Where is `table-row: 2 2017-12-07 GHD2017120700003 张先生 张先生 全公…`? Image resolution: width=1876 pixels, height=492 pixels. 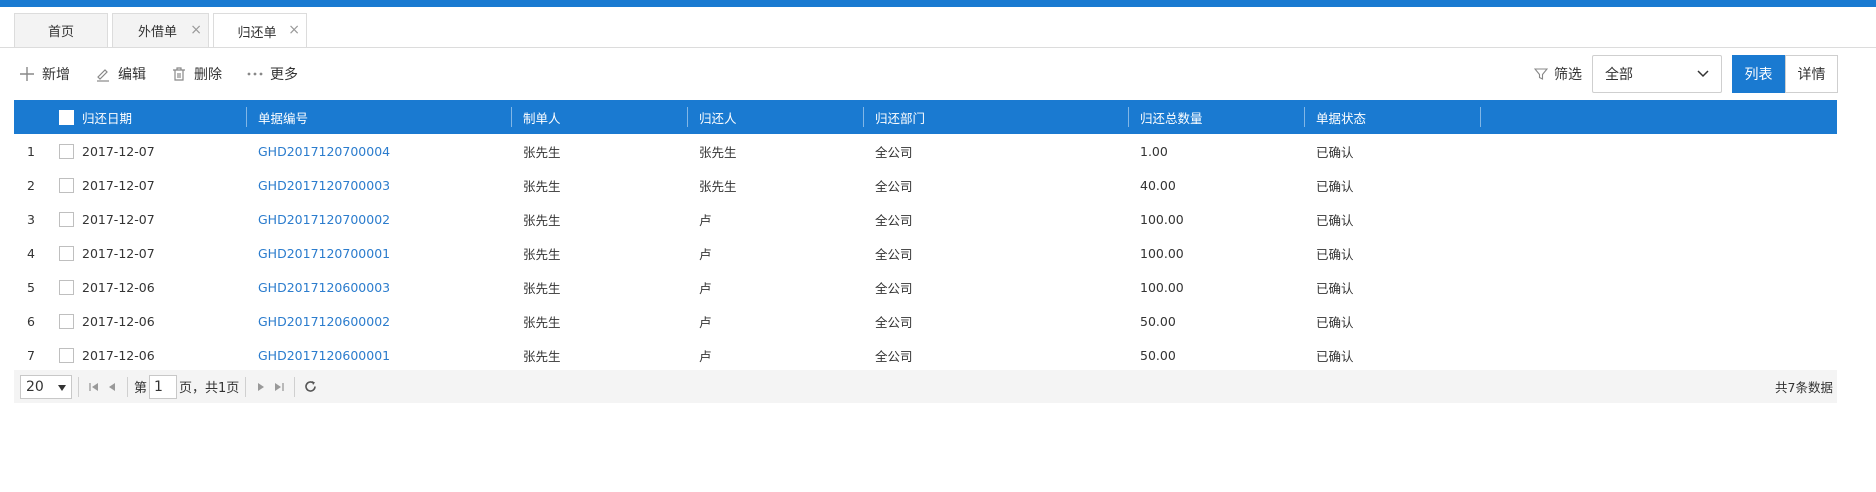
table-row: 2 2017-12-07 GHD2017120700003 张先生 张先生 全公… is located at coordinates (925, 185).